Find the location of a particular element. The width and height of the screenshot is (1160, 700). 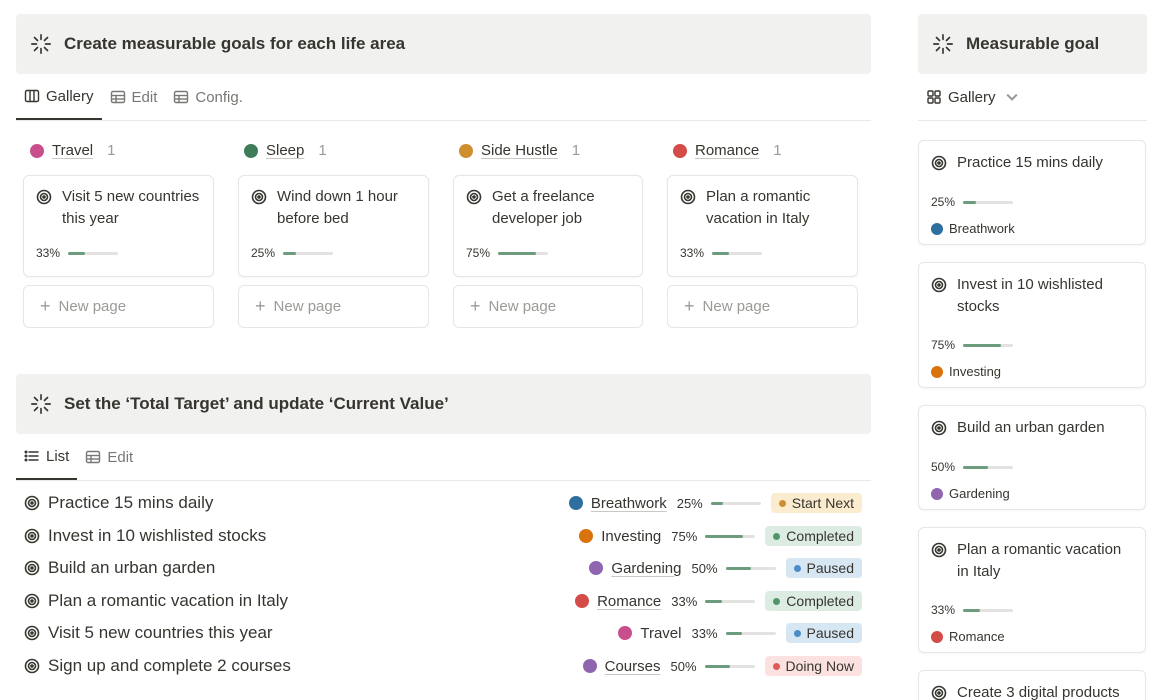

progress: 75% is located at coordinates (507, 253).